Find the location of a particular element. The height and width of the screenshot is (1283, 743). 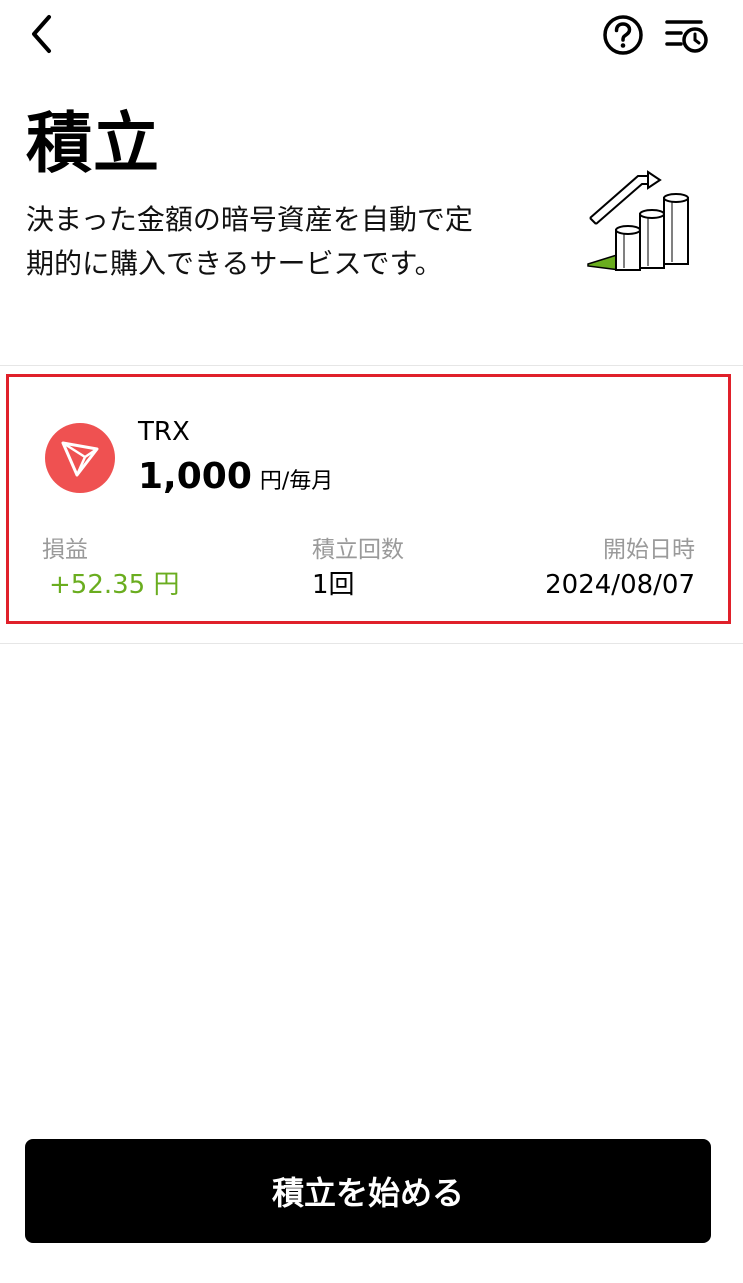

chevron-left-icon is located at coordinates (41, 34).